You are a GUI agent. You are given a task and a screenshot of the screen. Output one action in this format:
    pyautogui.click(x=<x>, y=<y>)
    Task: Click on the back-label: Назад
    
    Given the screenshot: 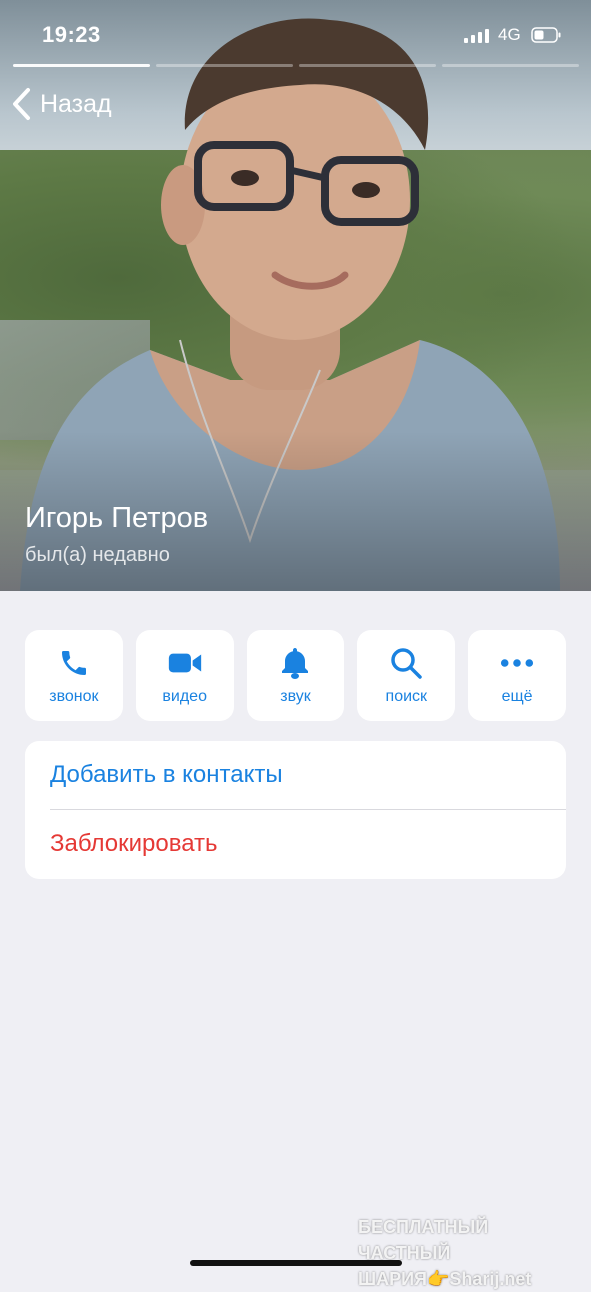 What is the action you would take?
    pyautogui.click(x=76, y=103)
    